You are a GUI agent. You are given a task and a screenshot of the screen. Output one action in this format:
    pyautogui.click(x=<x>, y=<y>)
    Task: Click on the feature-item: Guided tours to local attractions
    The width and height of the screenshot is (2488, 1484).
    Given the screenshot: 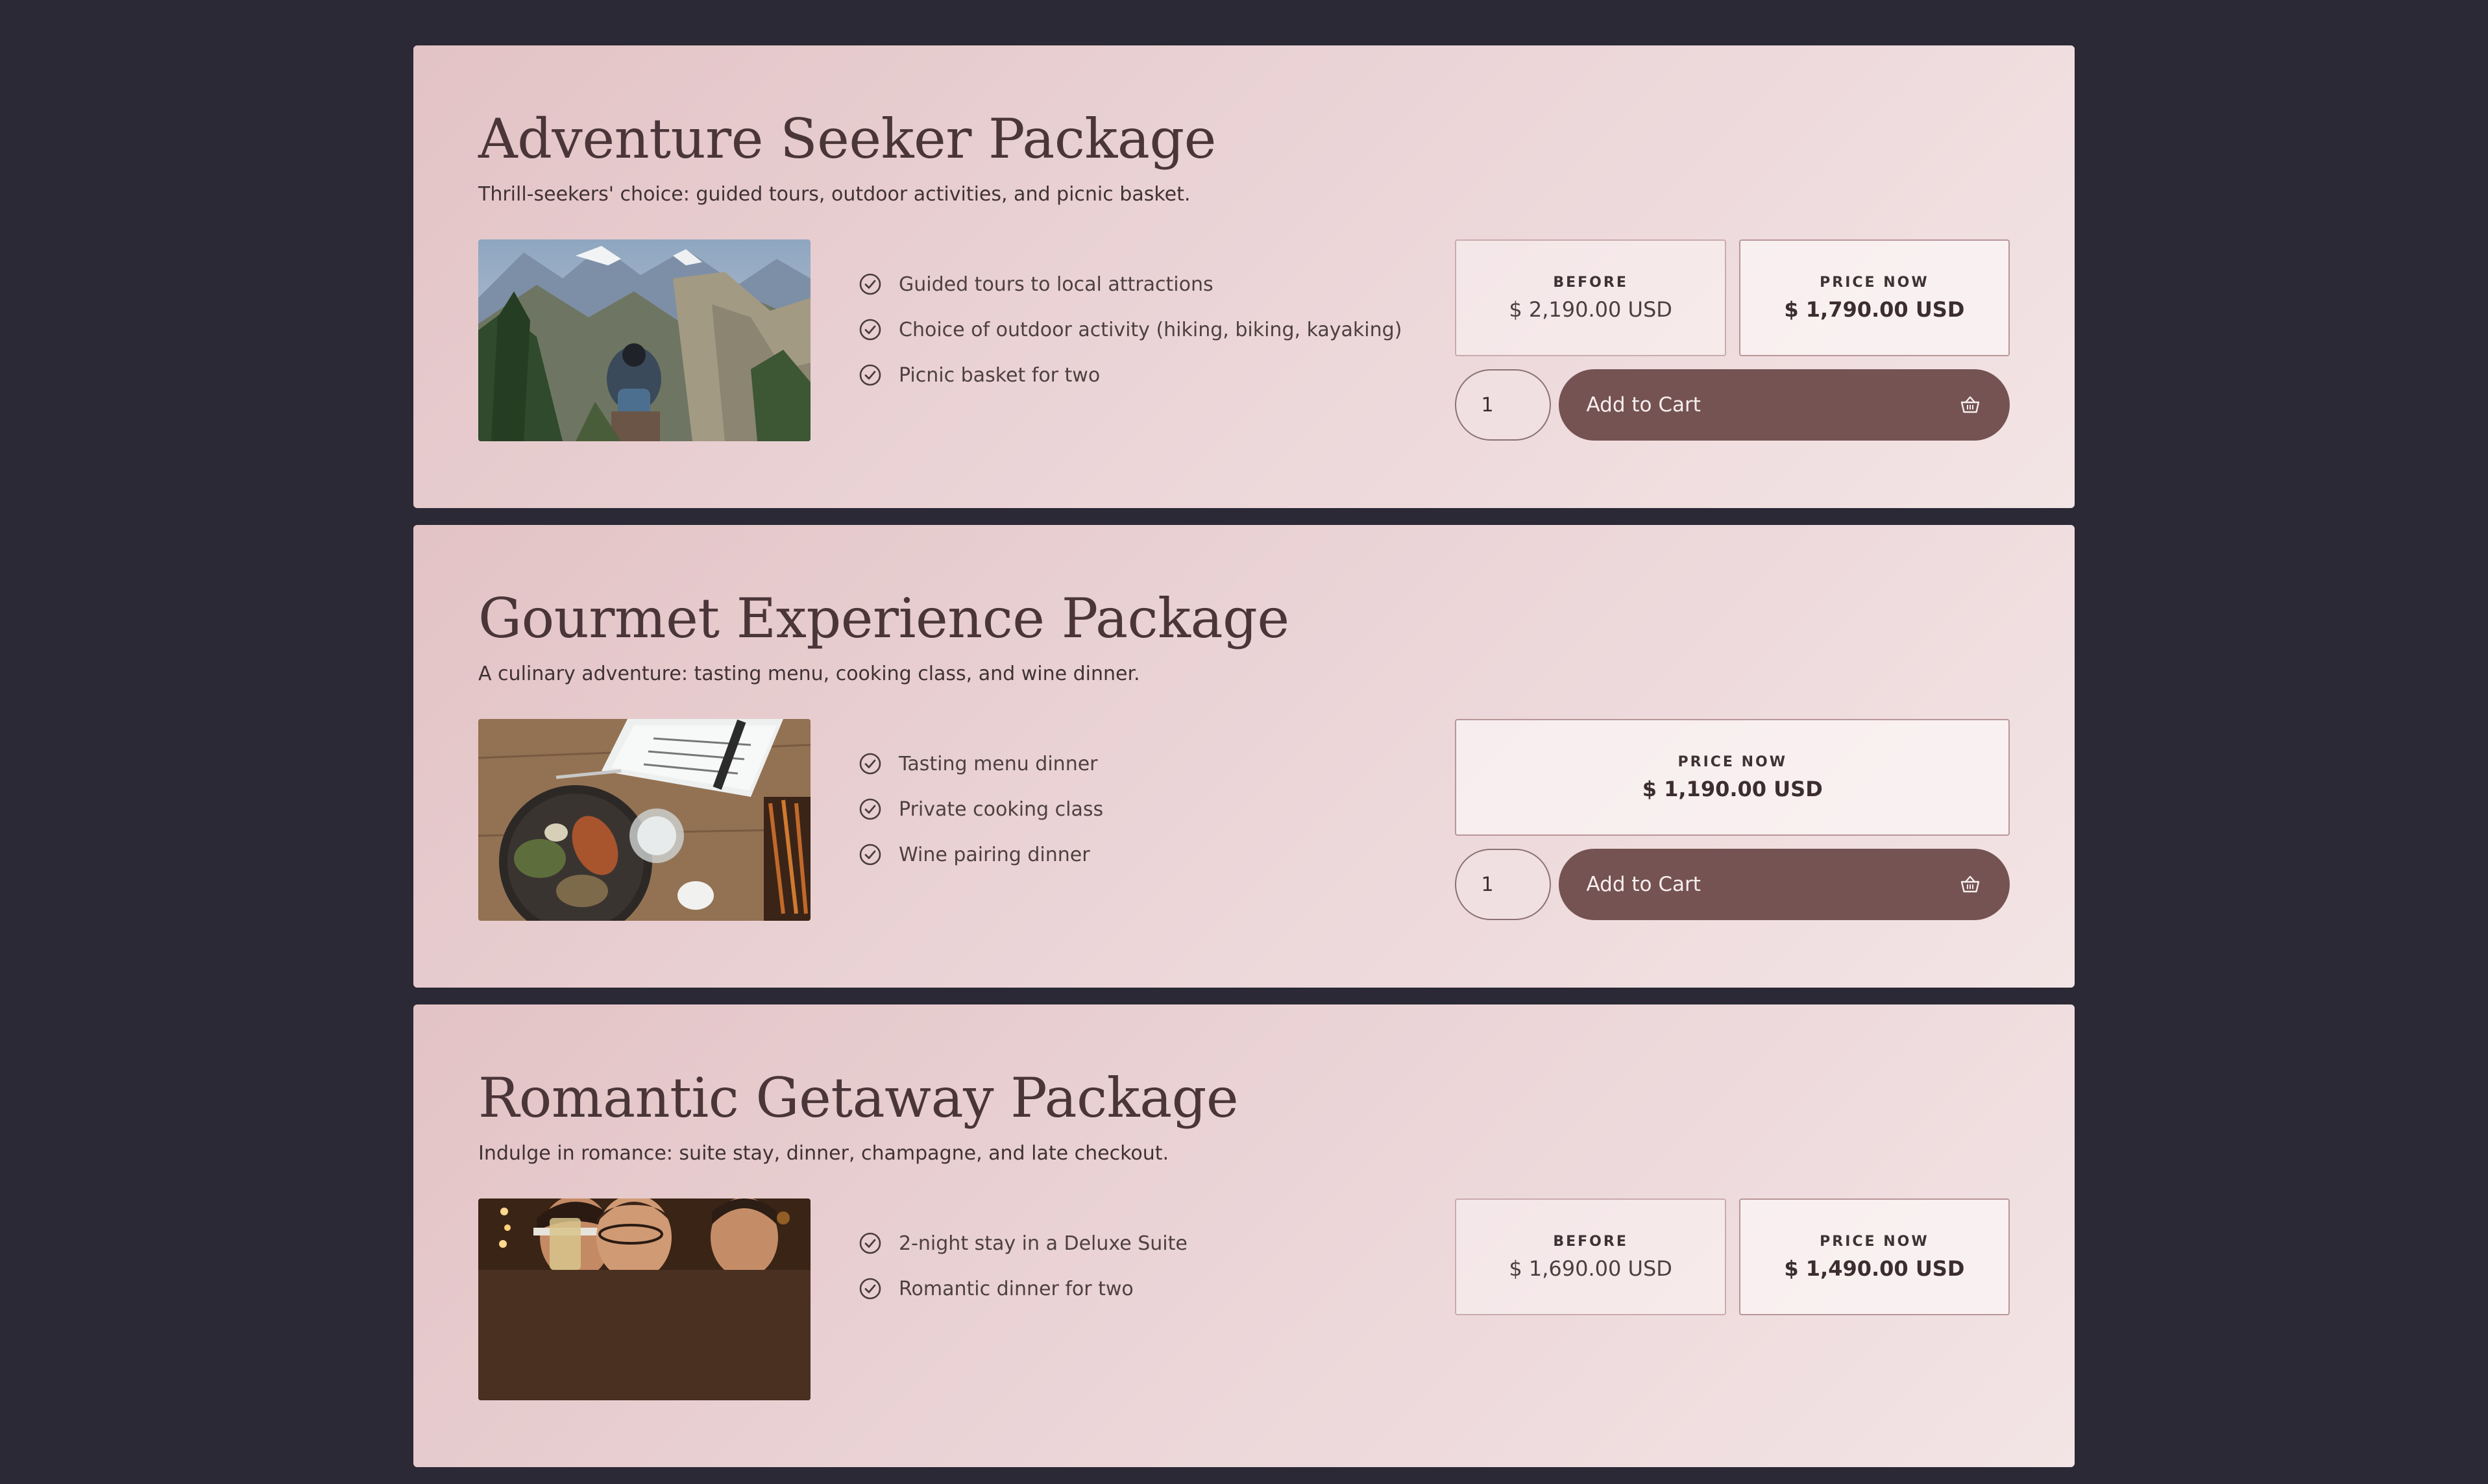 What is the action you would take?
    pyautogui.click(x=1157, y=284)
    